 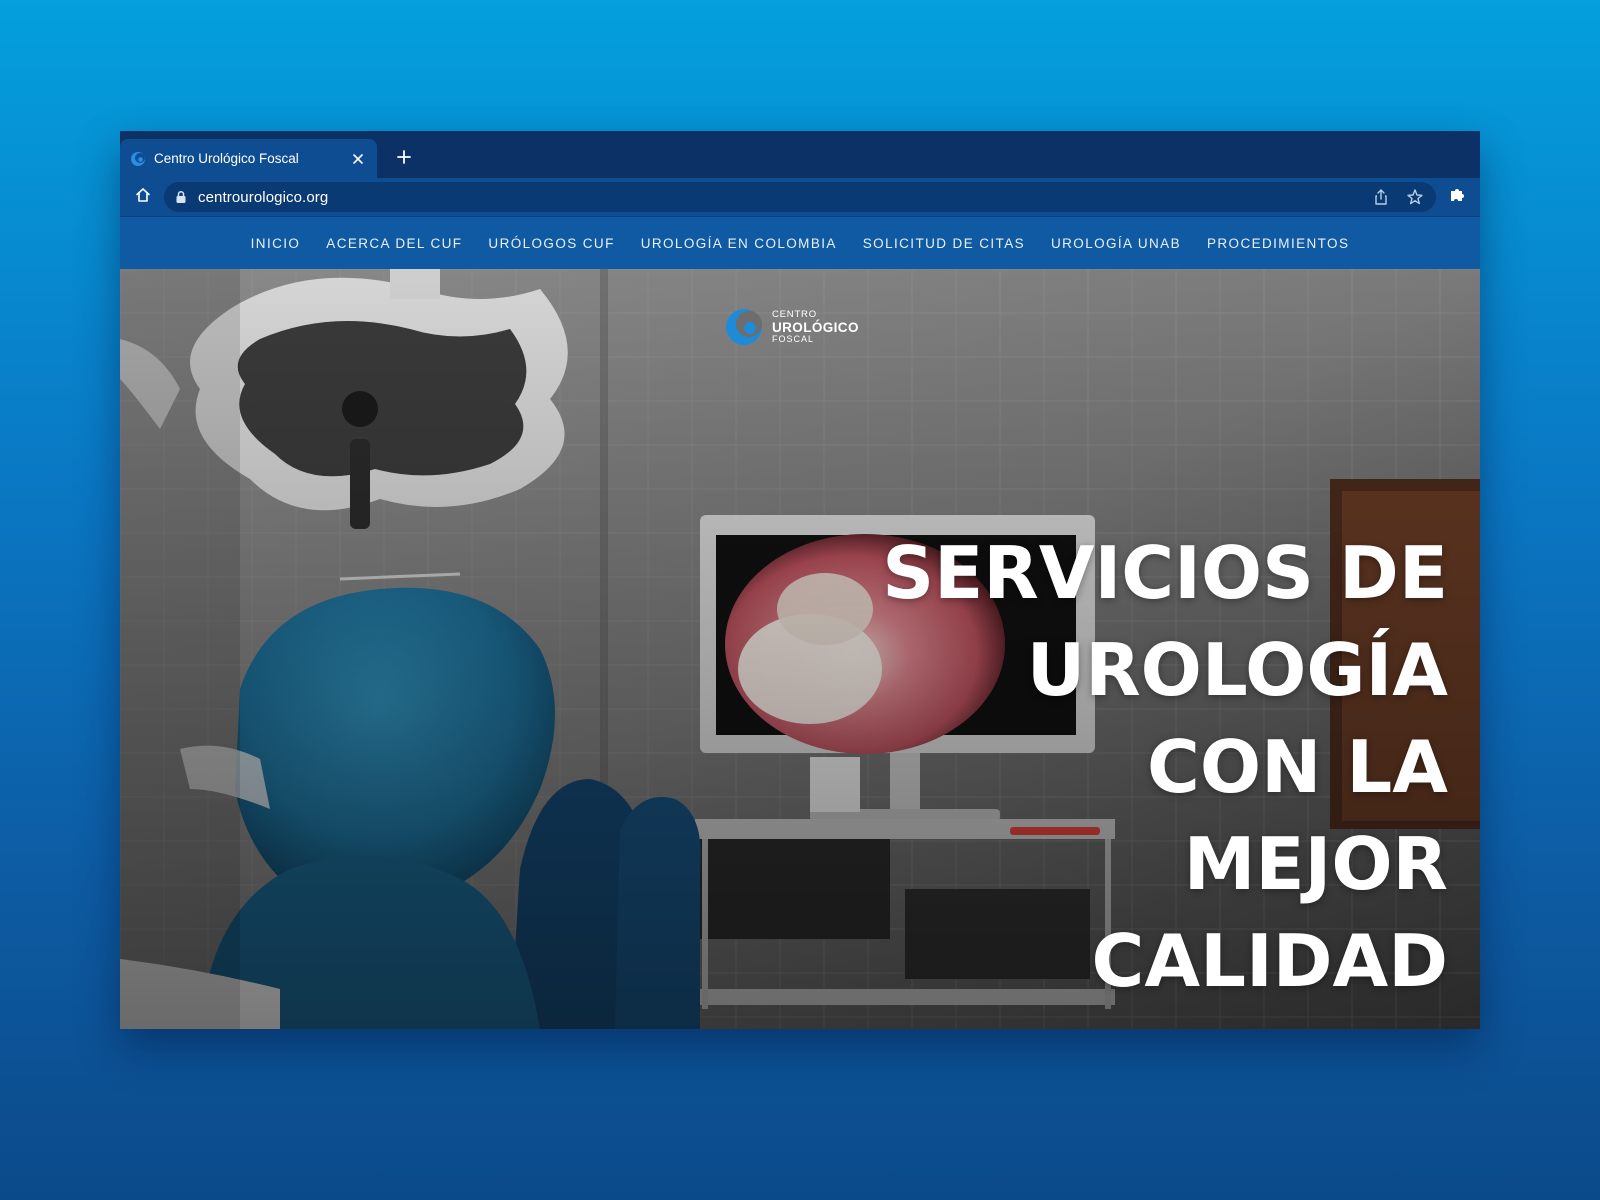 What do you see at coordinates (358, 159) in the screenshot?
I see `close-icon` at bounding box center [358, 159].